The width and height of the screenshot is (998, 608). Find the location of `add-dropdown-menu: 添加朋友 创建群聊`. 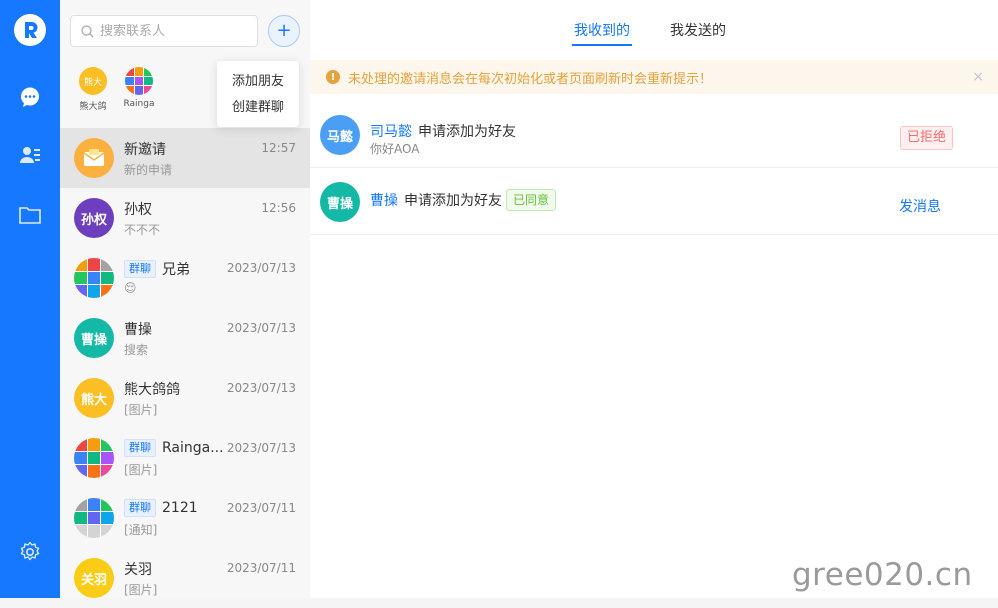

add-dropdown-menu: 添加朋友 创建群聊 is located at coordinates (258, 94).